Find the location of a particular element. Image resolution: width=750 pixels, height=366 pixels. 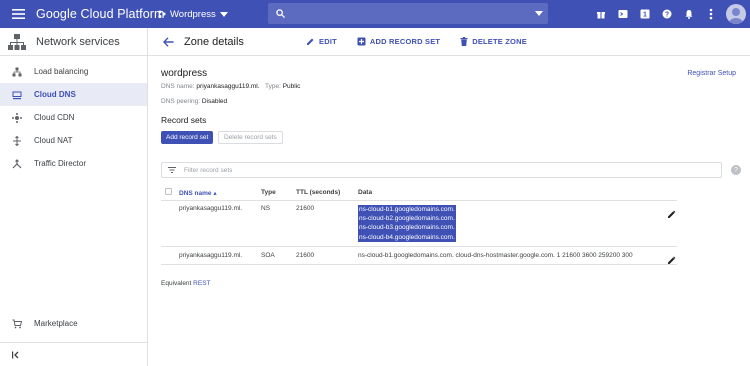

back-arrow-icon is located at coordinates (168, 41).